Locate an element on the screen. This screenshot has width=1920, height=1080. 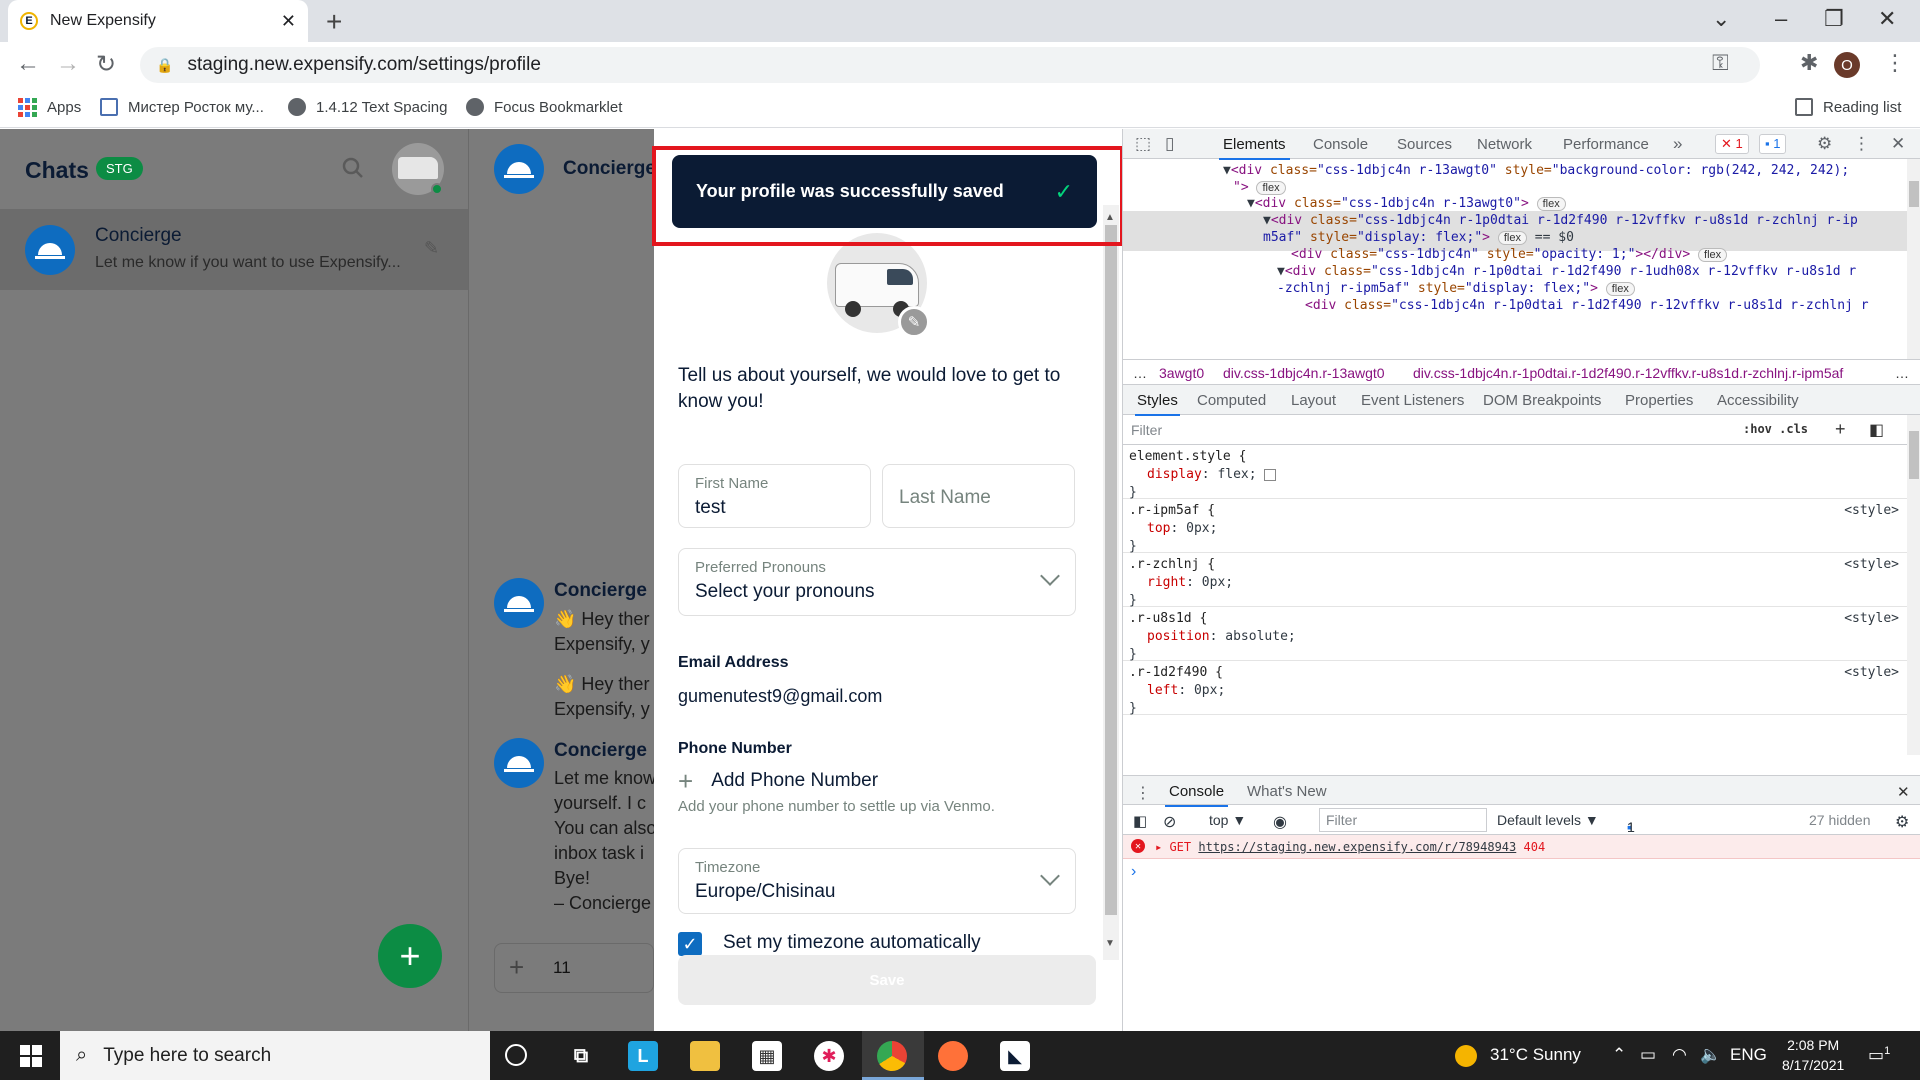
app-l-icon: L is located at coordinates (643, 1056).